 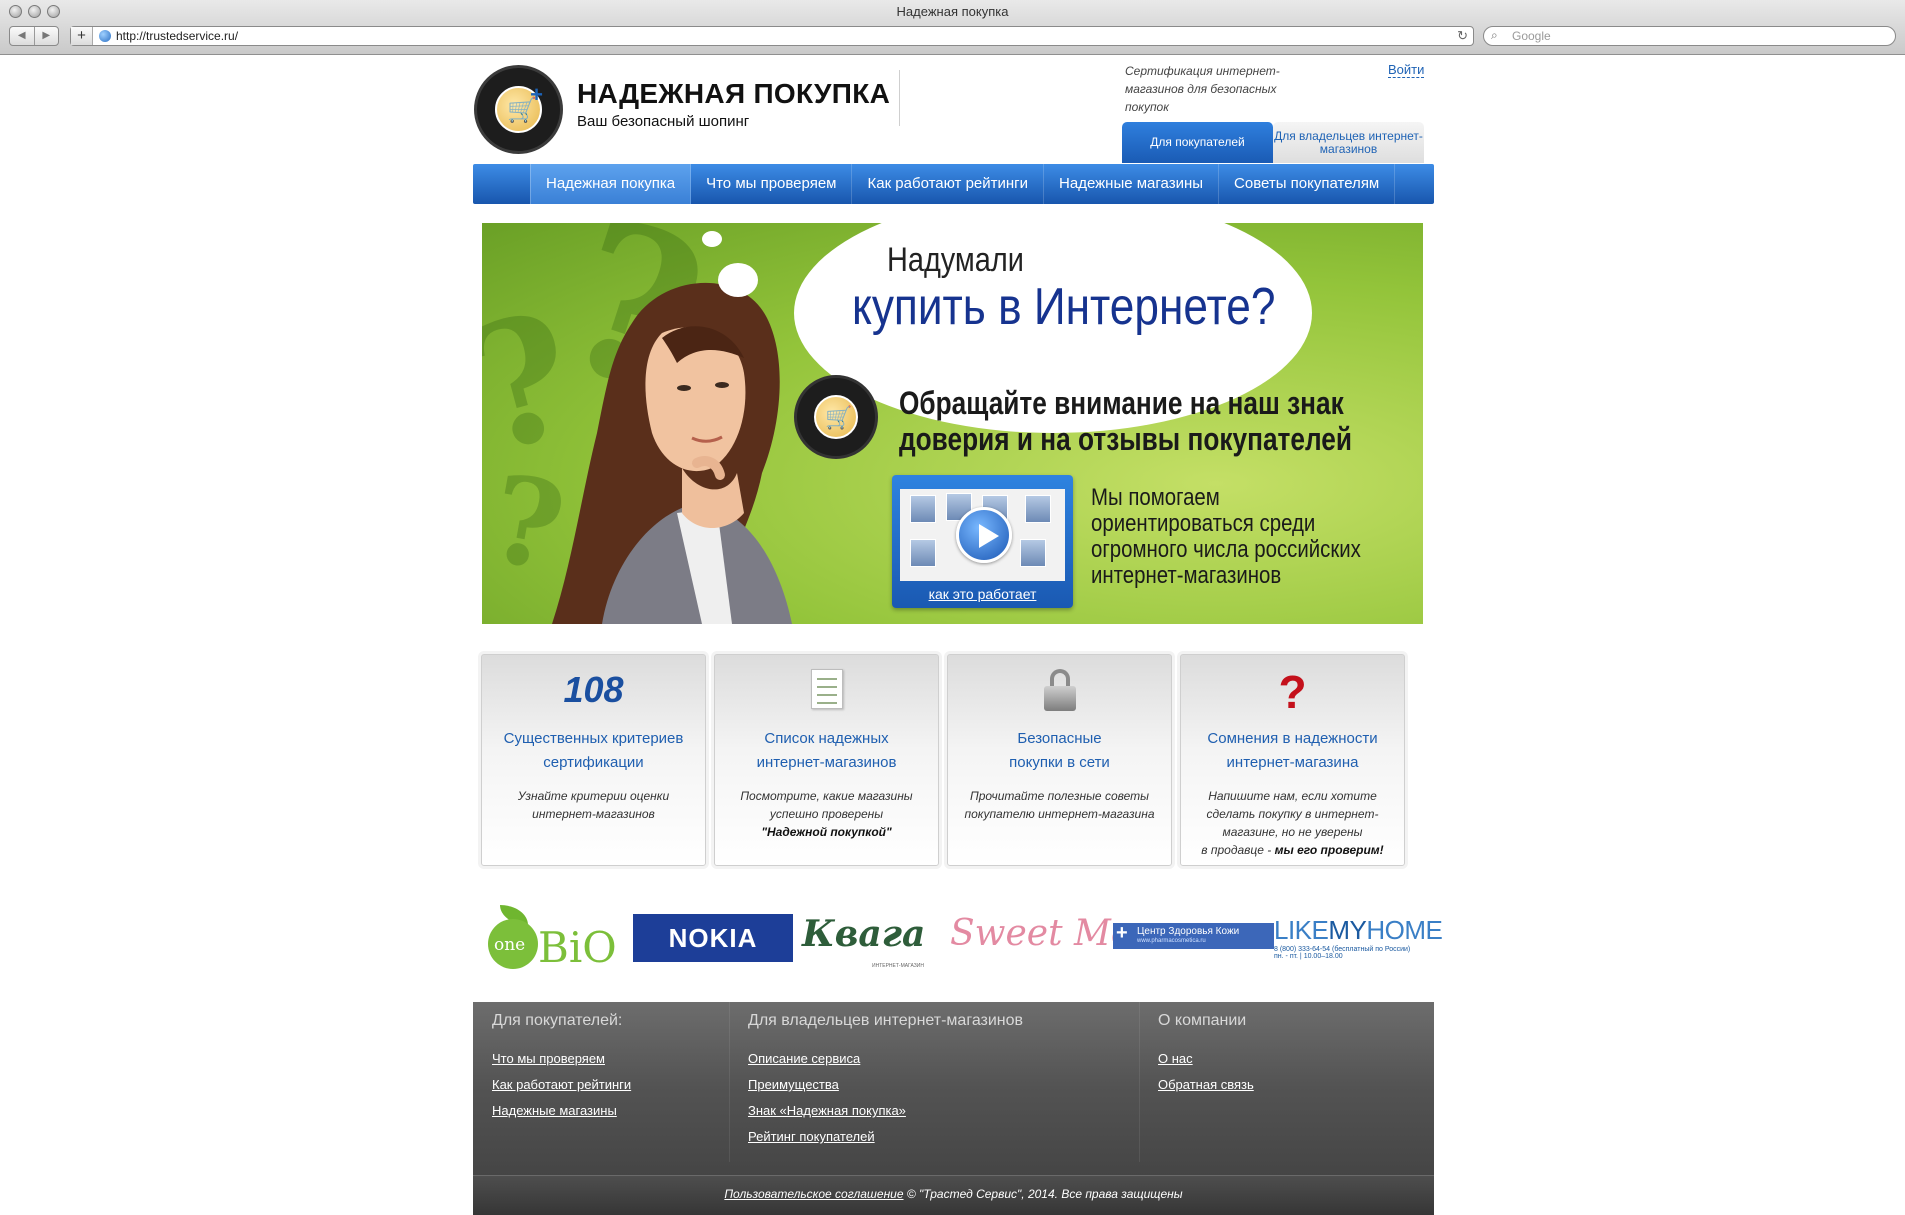 What do you see at coordinates (1059, 690) in the screenshot?
I see `lock-icon` at bounding box center [1059, 690].